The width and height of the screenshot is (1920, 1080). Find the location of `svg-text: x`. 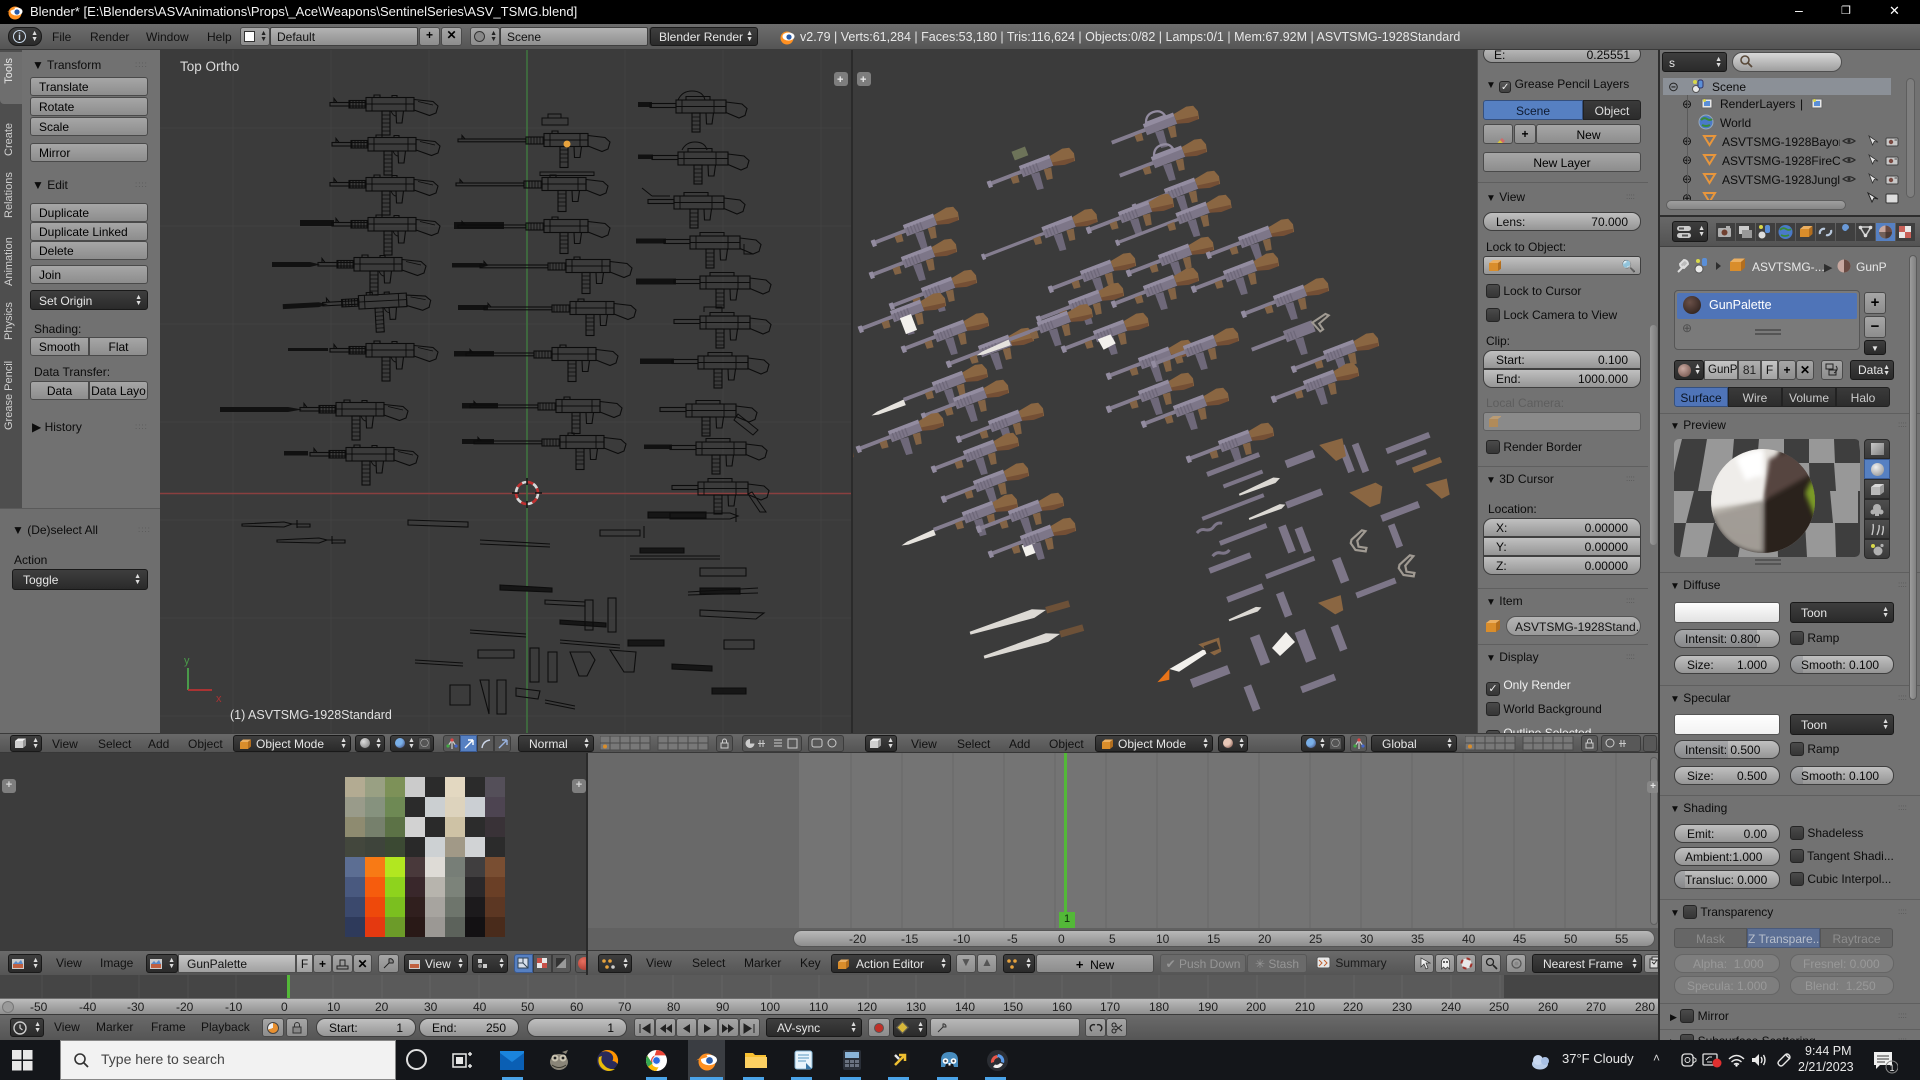

svg-text: x is located at coordinates (219, 699).